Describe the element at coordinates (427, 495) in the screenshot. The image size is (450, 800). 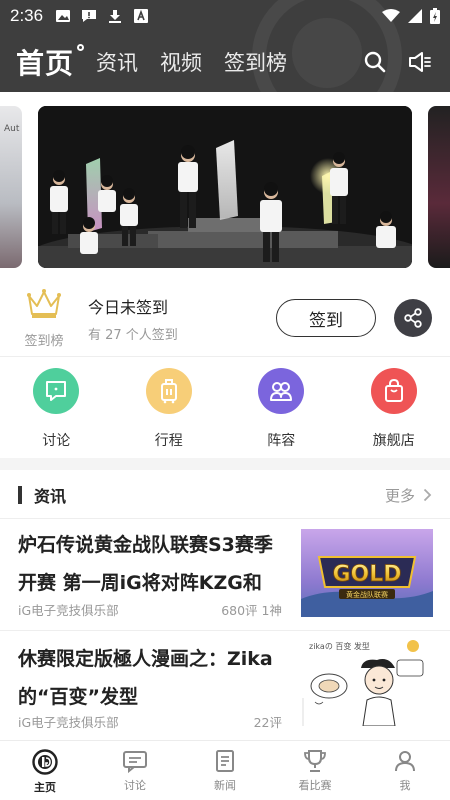
I see `chevron-right-icon` at that location.